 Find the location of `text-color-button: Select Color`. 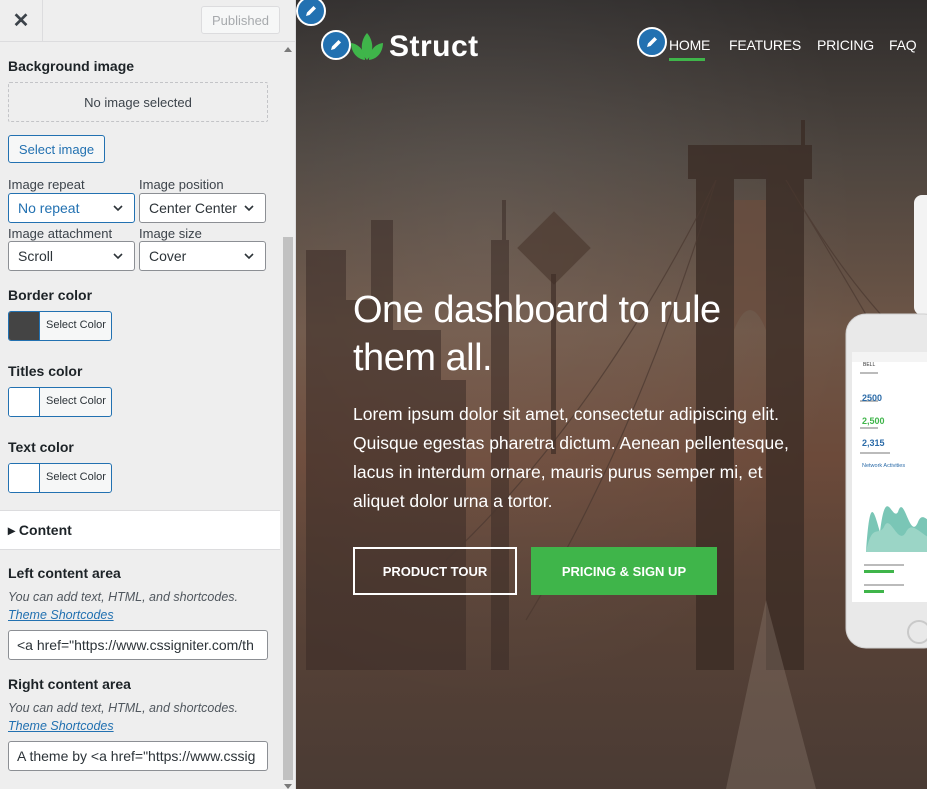

text-color-button: Select Color is located at coordinates (60, 478).